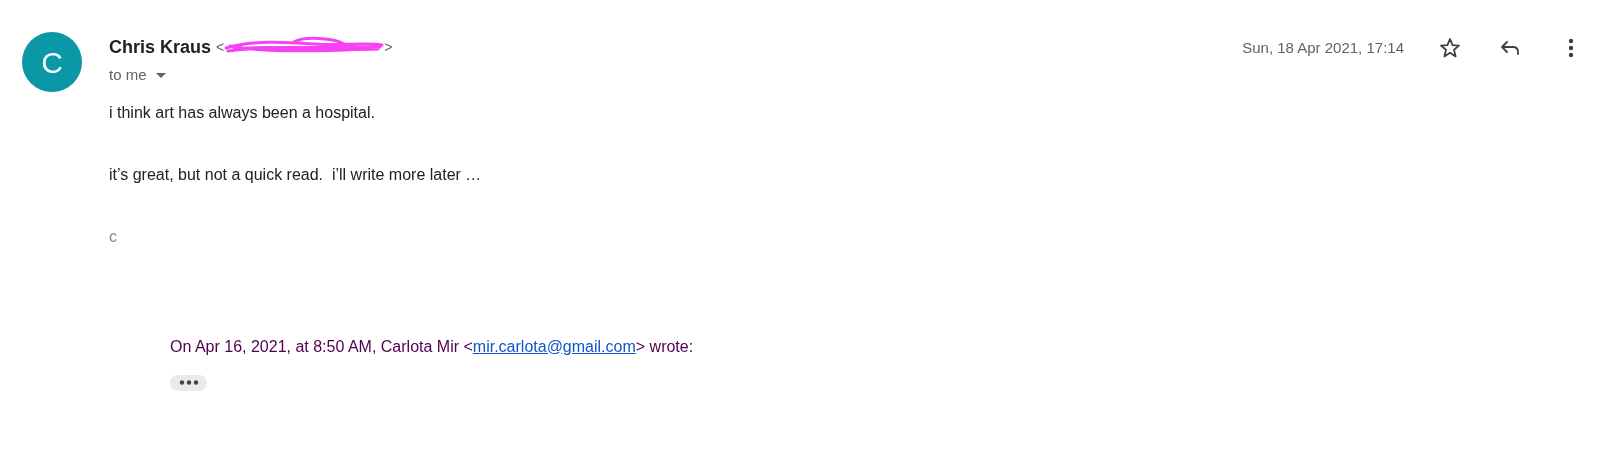 This screenshot has width=1600, height=460. Describe the element at coordinates (1323, 47) in the screenshot. I see `message-date: Sun, 18 Apr 2021, 17:14` at that location.